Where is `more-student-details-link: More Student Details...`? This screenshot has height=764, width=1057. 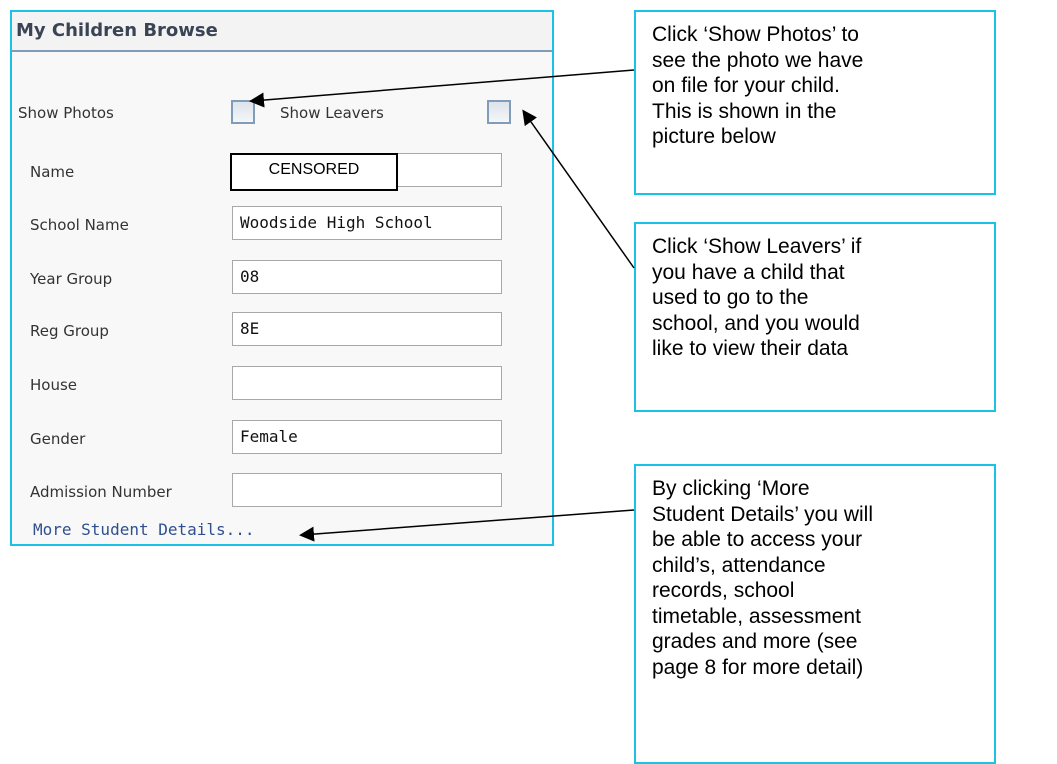 more-student-details-link: More Student Details... is located at coordinates (144, 529).